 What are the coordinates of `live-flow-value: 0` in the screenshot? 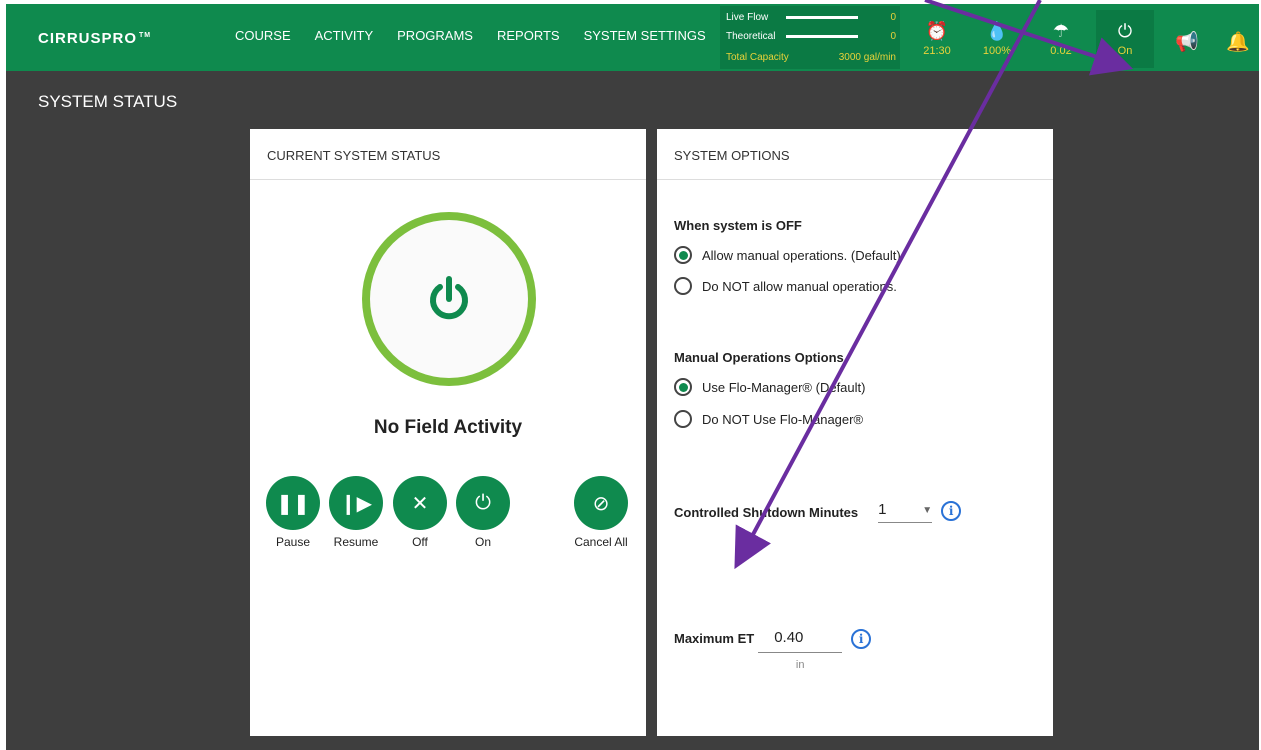 It's located at (893, 17).